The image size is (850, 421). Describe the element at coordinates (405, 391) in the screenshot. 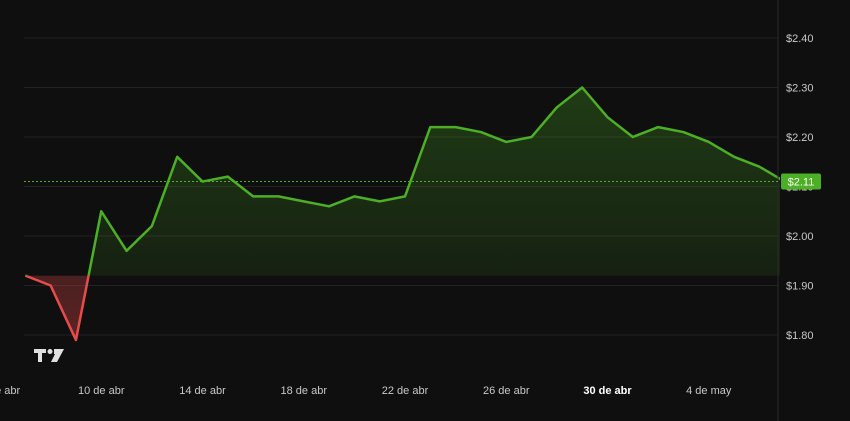

I see `x-tick-label: 22 de abr` at that location.